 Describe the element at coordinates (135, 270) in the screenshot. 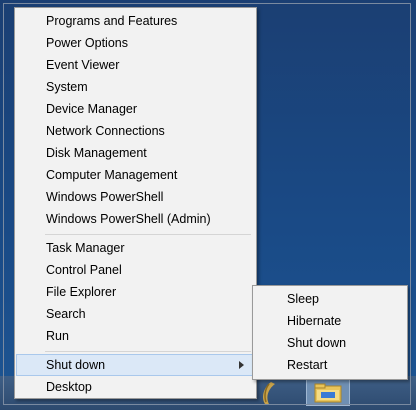

I see `menu-item-control-panel: Control Panel` at that location.